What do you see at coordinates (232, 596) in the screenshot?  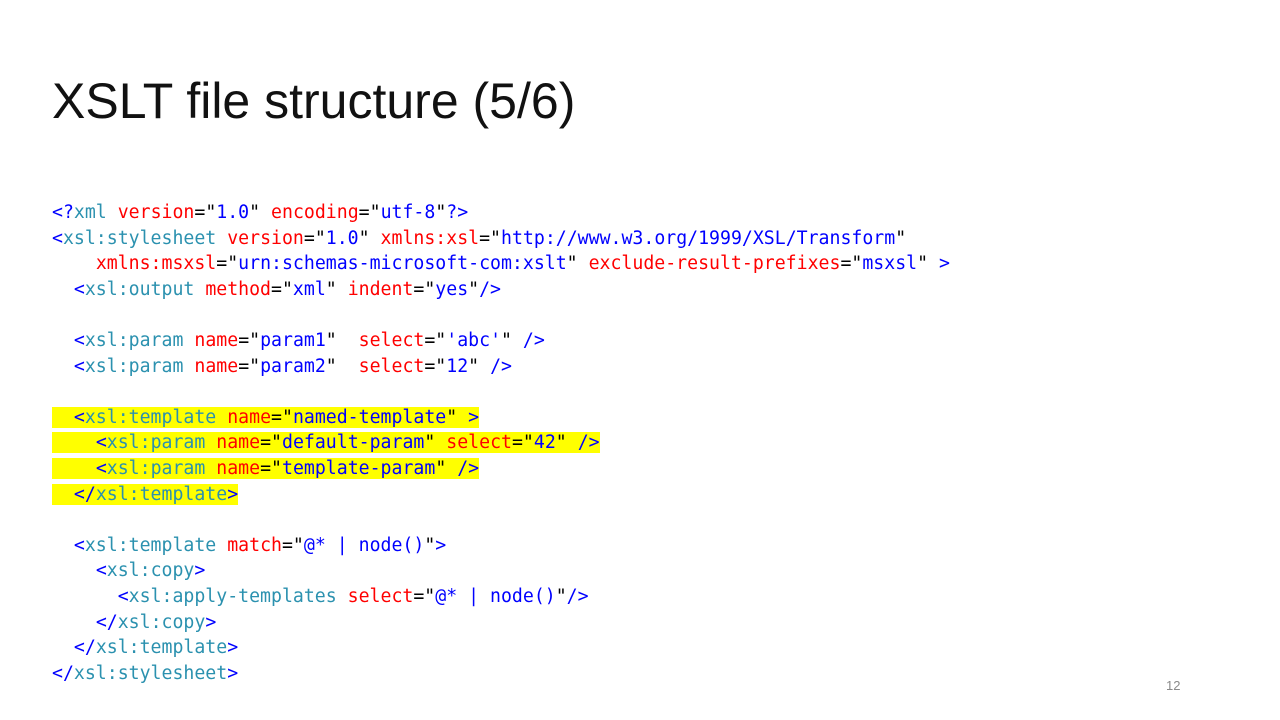 I see `code-token: xsl:apply-templates` at bounding box center [232, 596].